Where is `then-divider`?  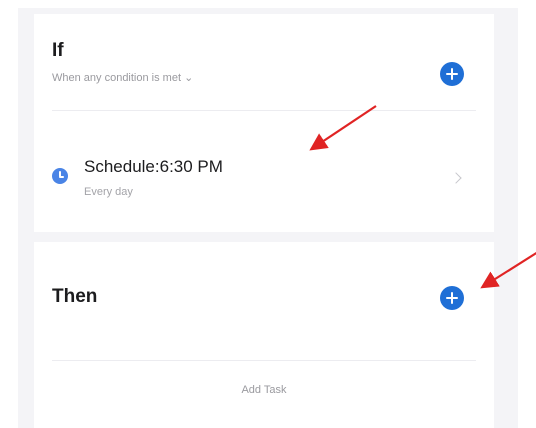
then-divider is located at coordinates (264, 360).